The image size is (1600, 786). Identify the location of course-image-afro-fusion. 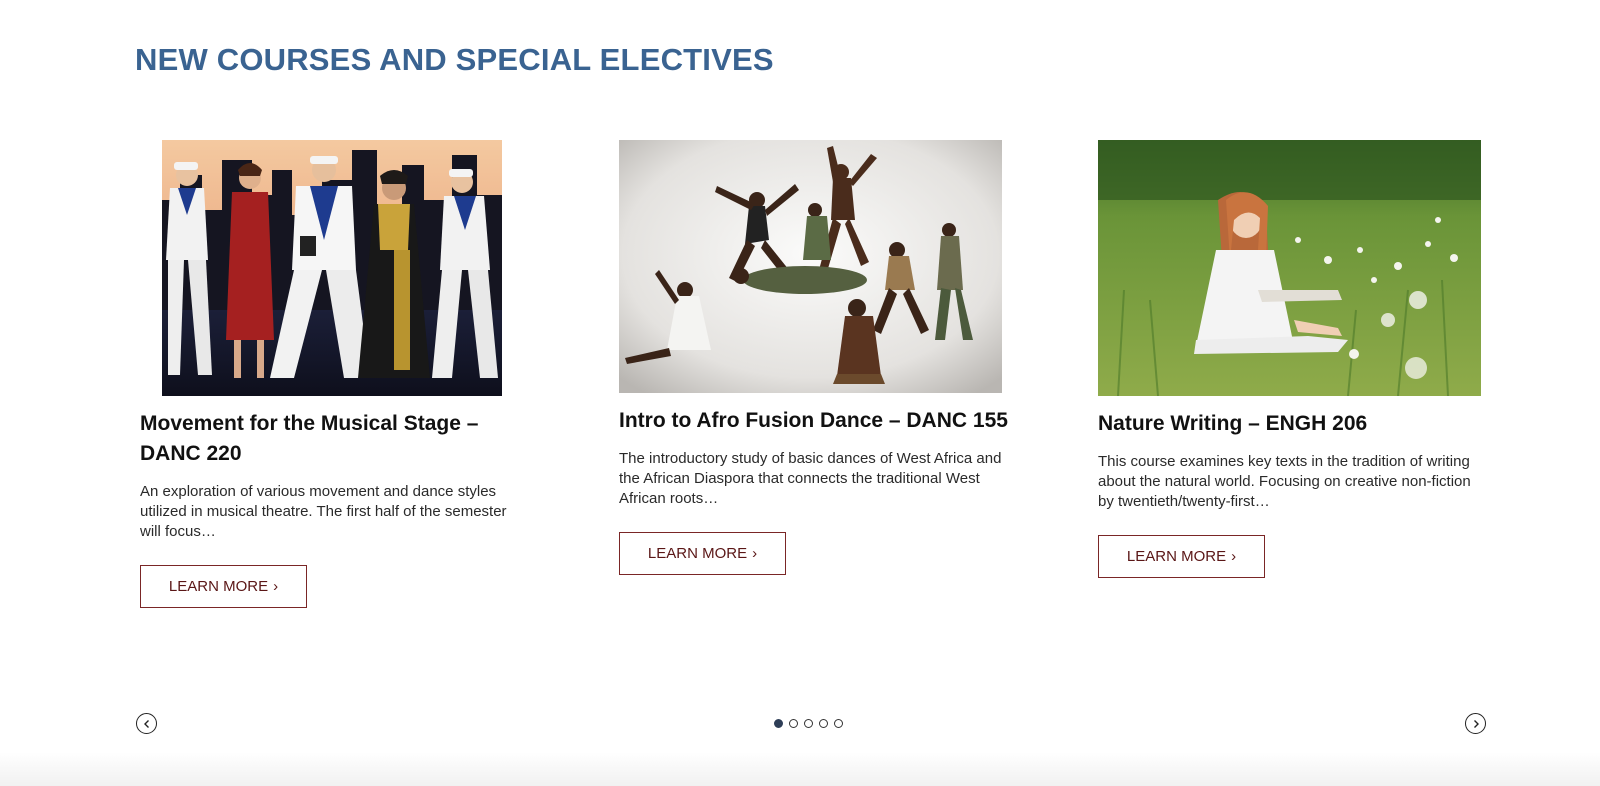
(810, 266).